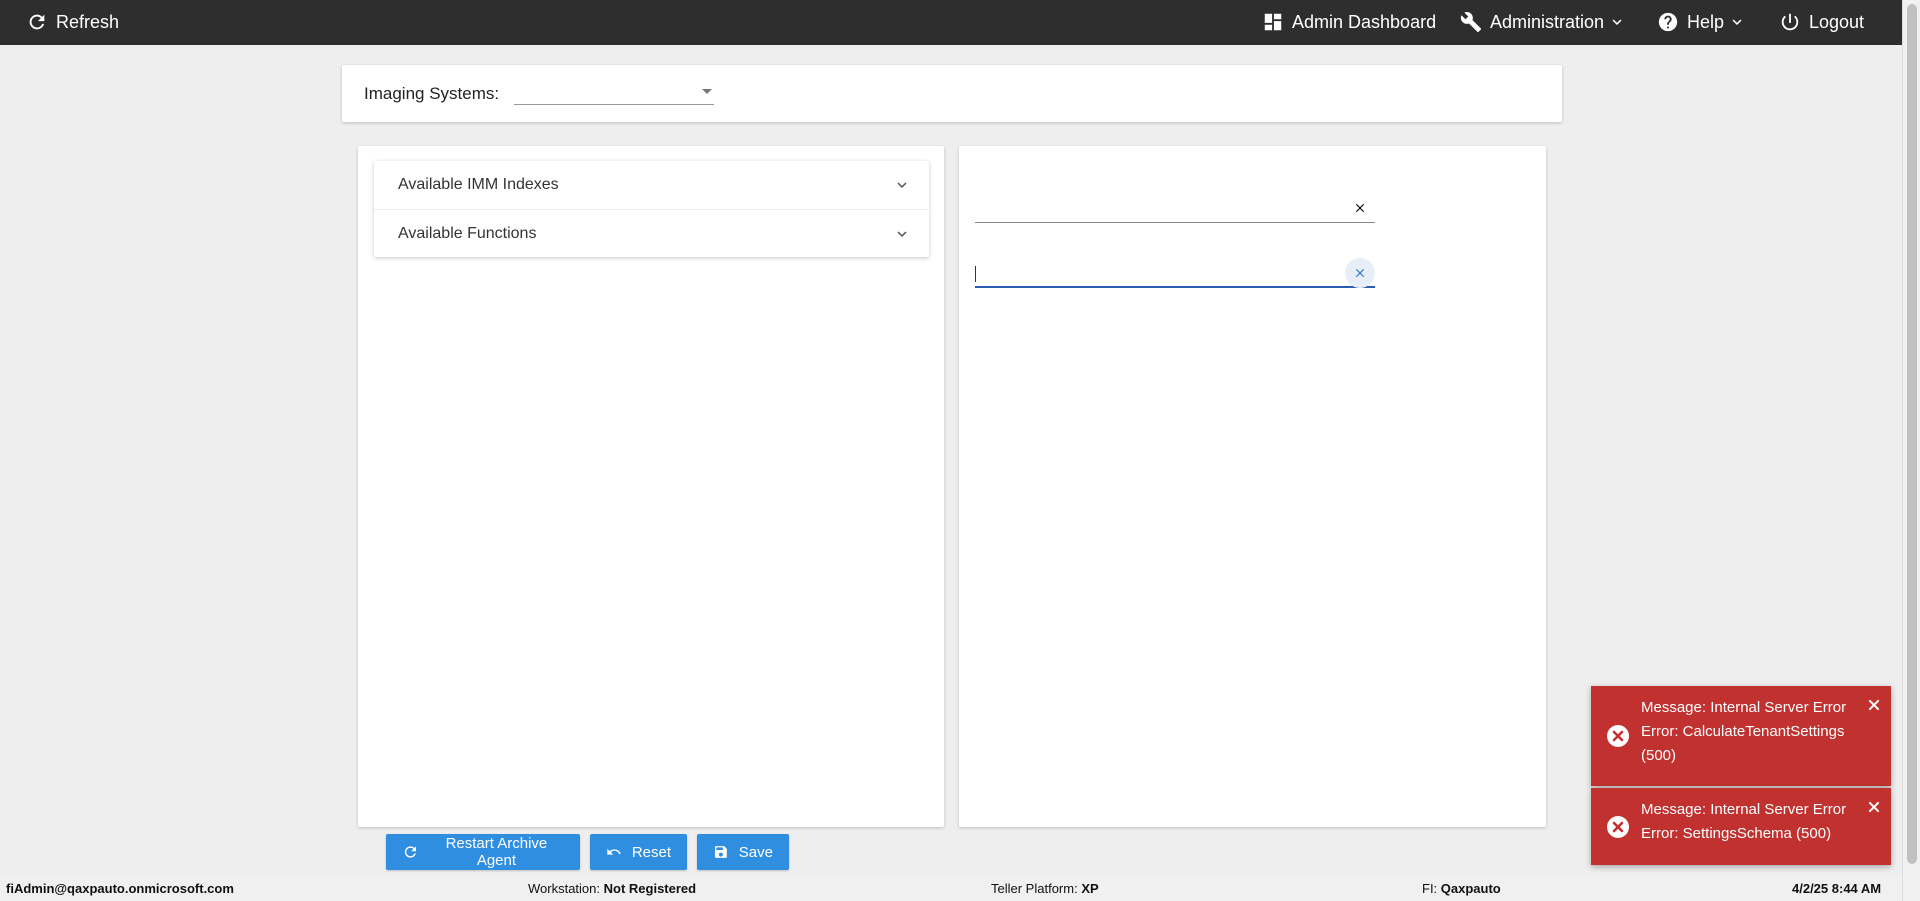  I want to click on accordion-item-label: Available Functions, so click(467, 233).